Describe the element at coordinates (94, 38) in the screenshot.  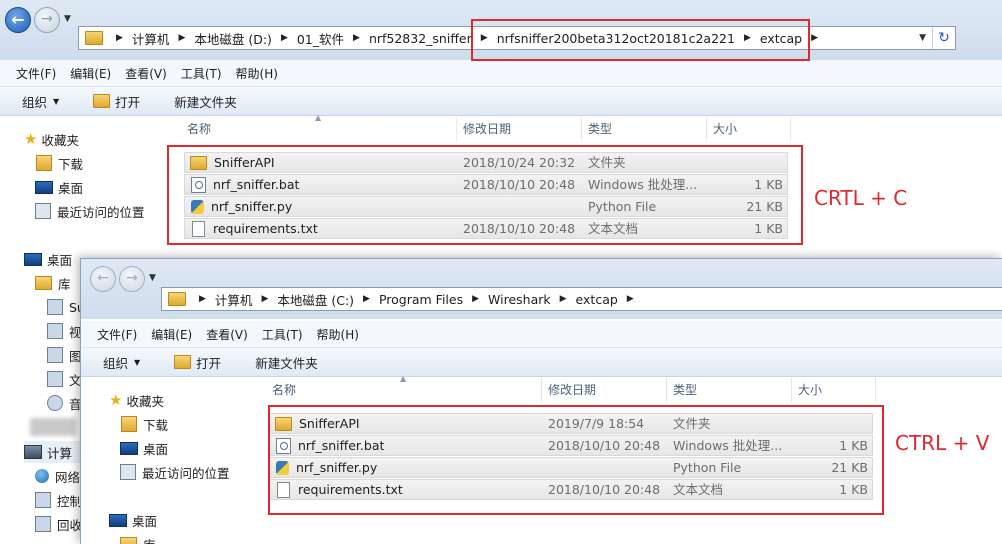
I see `folder-icon` at that location.